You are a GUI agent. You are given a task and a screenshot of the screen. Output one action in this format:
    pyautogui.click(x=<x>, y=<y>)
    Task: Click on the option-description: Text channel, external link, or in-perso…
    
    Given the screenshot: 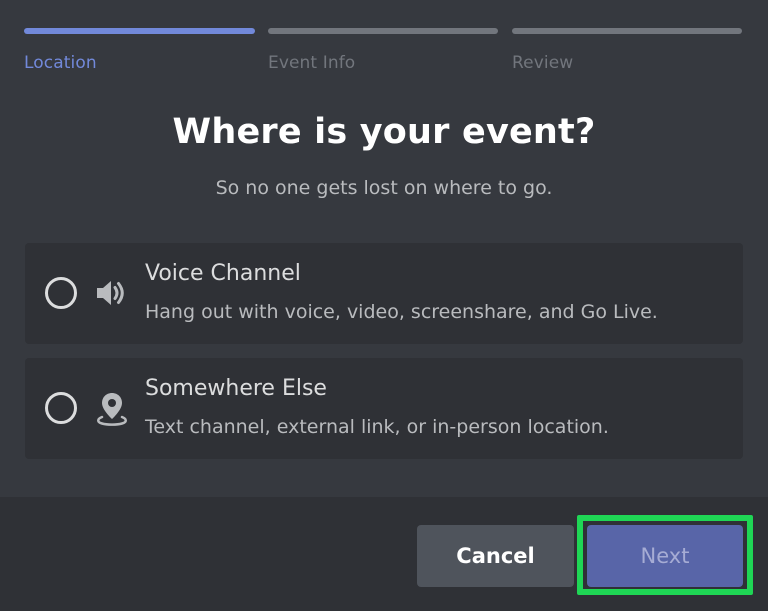 What is the action you would take?
    pyautogui.click(x=377, y=427)
    